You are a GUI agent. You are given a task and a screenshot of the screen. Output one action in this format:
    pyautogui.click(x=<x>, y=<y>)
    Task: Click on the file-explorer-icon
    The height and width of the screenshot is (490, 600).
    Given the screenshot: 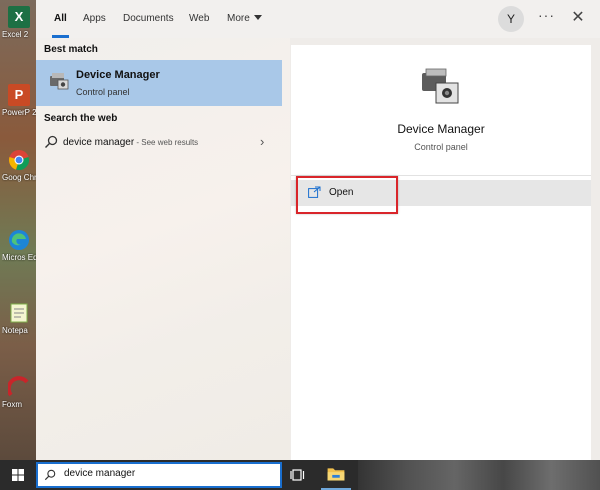 What is the action you would take?
    pyautogui.click(x=336, y=475)
    